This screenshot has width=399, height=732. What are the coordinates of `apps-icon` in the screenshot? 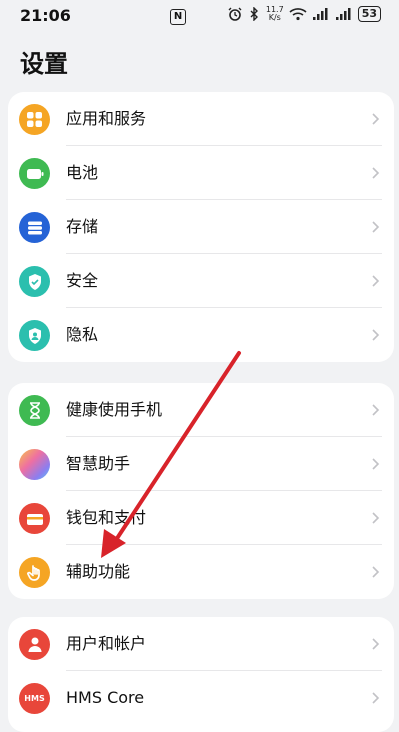 It's located at (34, 119).